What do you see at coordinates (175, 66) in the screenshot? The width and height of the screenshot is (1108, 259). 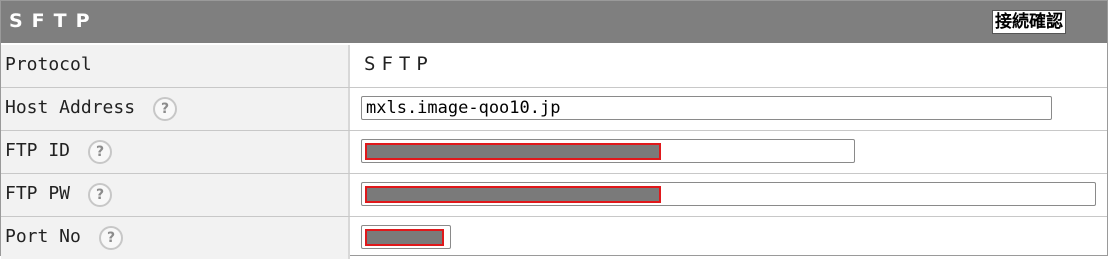 I see `label-cell: Protocol` at bounding box center [175, 66].